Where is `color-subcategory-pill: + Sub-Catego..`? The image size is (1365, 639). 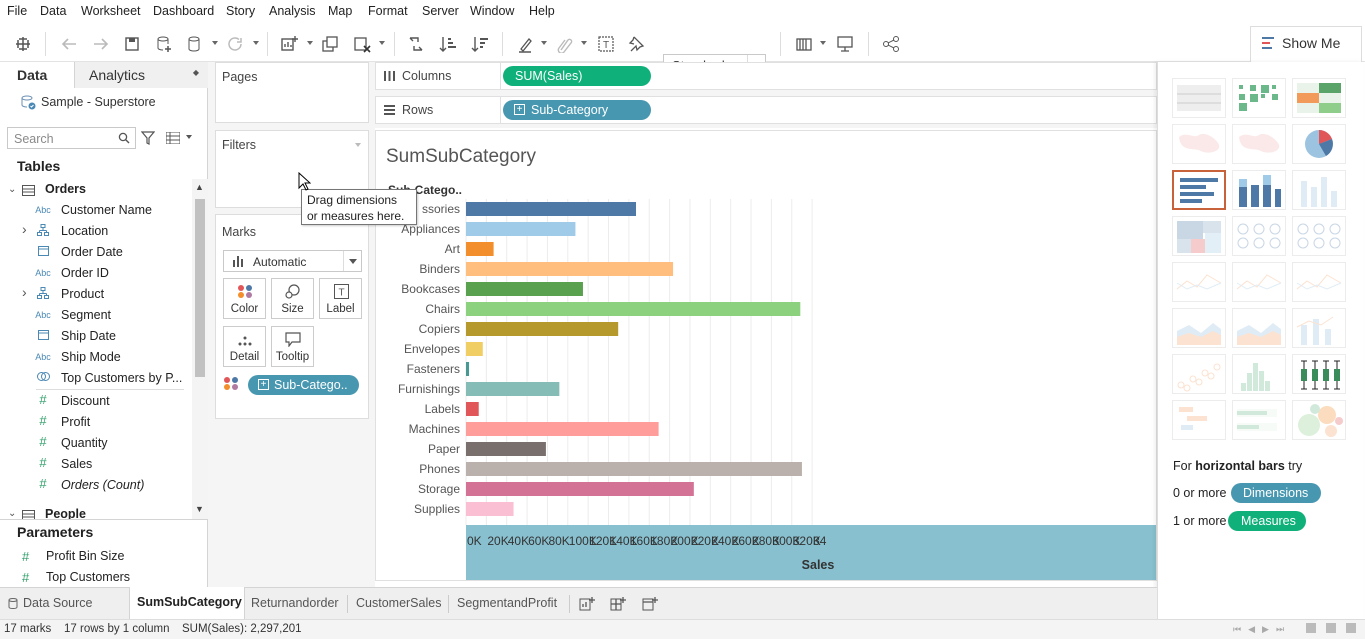
color-subcategory-pill: + Sub-Catego.. is located at coordinates (303, 385).